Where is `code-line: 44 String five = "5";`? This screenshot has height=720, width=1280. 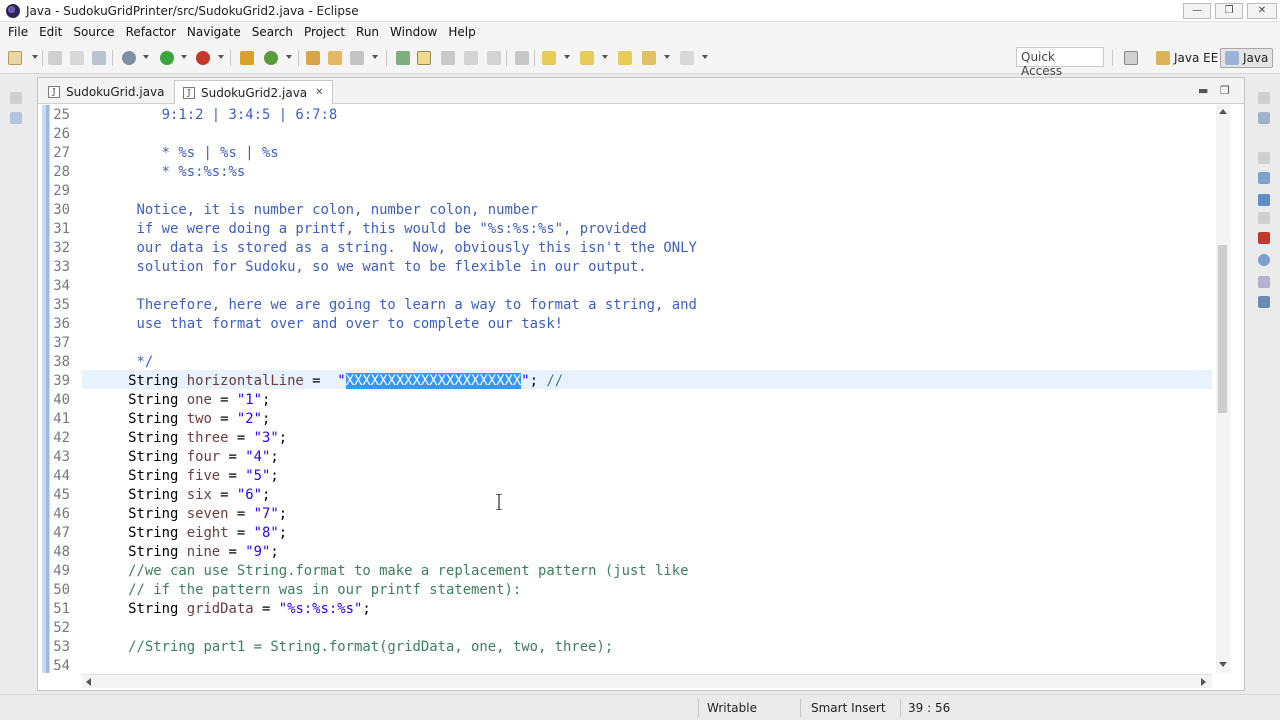 code-line: 44 String five = "5"; is located at coordinates (164, 476).